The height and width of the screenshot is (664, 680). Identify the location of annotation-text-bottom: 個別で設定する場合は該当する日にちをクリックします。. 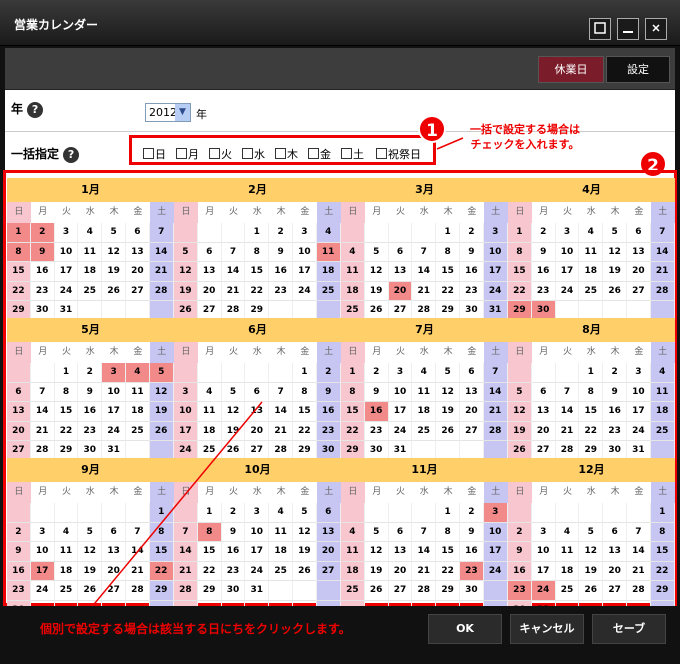
(195, 629).